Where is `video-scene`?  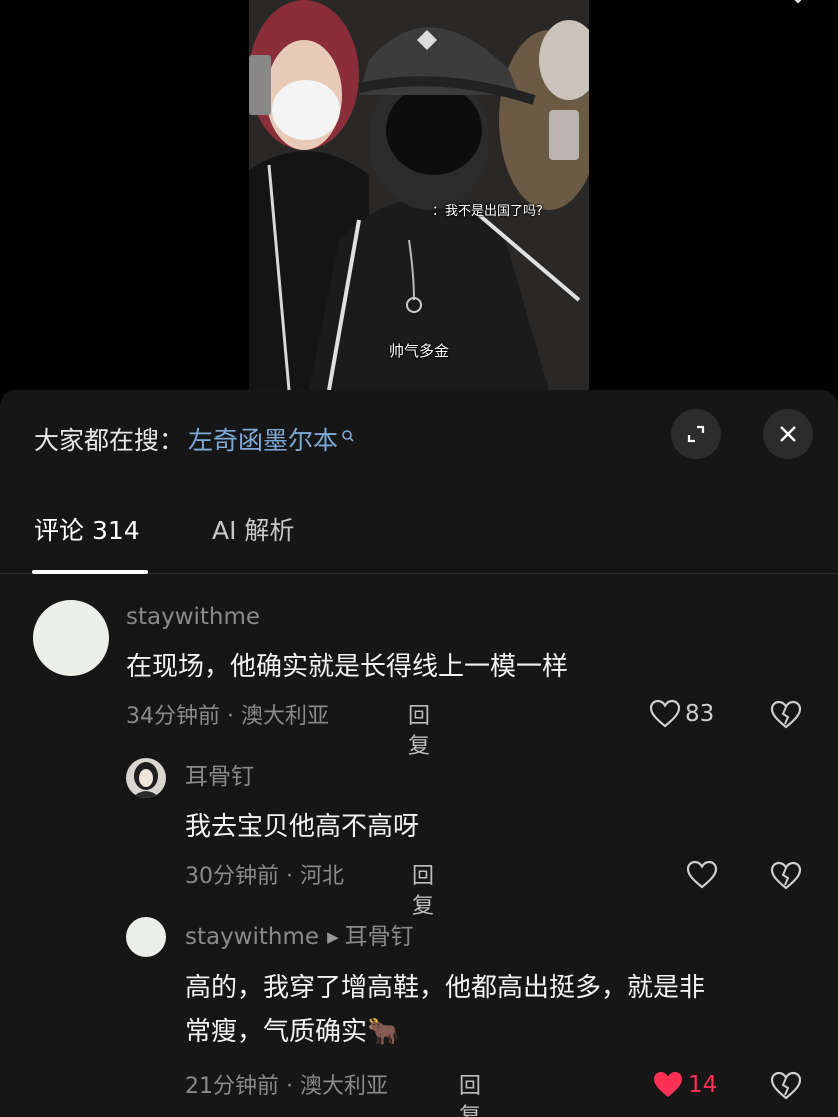 video-scene is located at coordinates (419, 195).